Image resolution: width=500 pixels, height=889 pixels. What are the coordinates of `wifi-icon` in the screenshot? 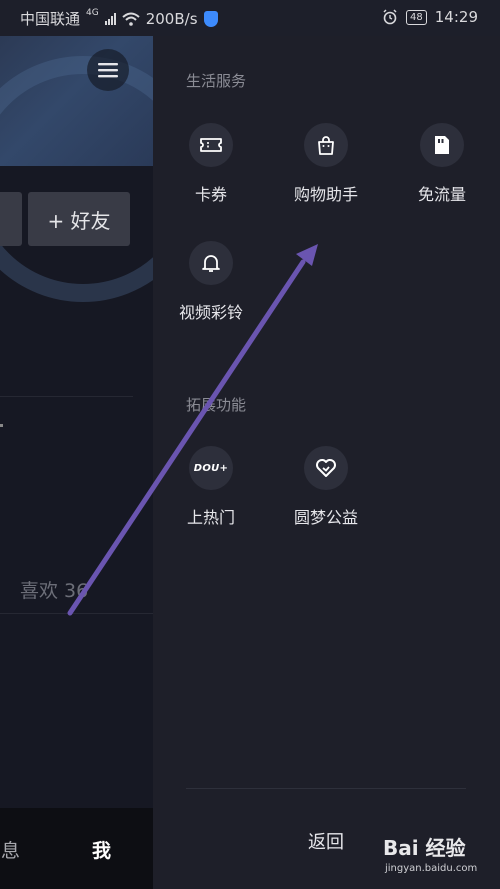 It's located at (131, 19).